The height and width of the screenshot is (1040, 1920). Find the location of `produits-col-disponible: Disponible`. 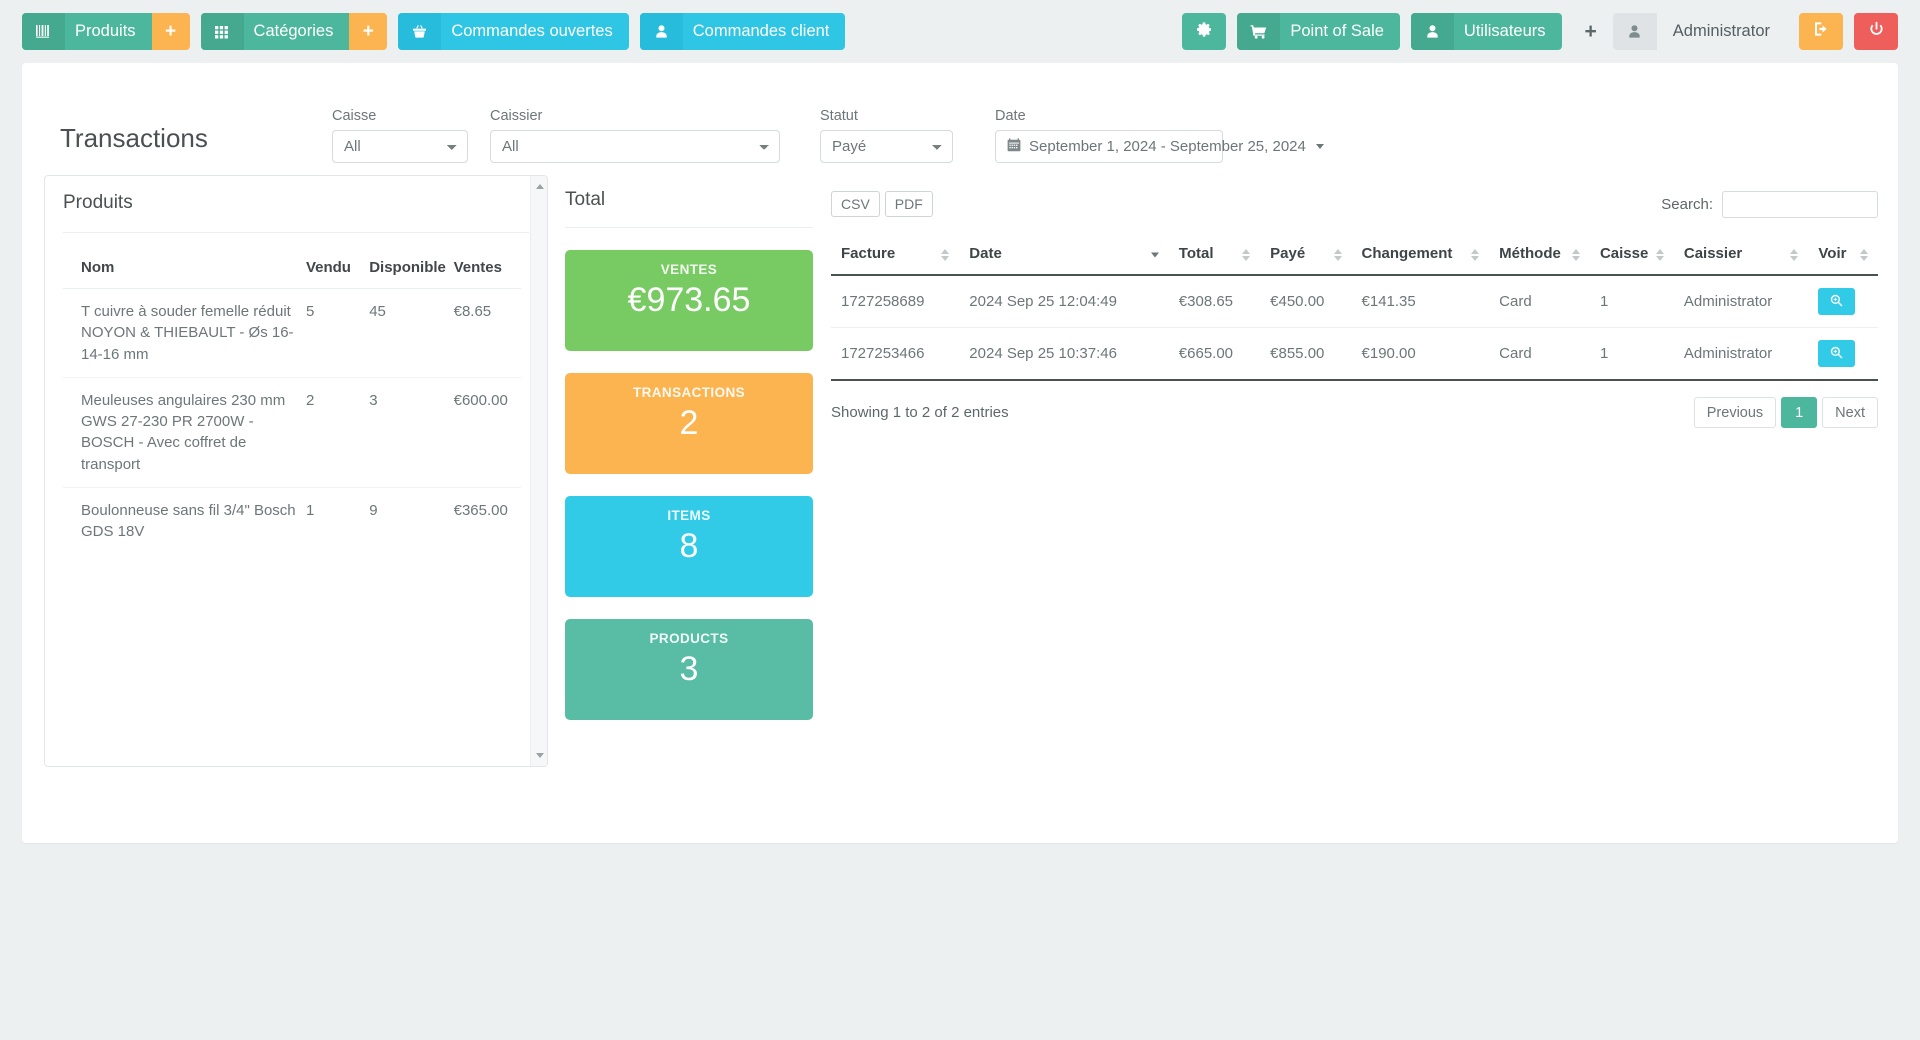

produits-col-disponible: Disponible is located at coordinates (411, 269).